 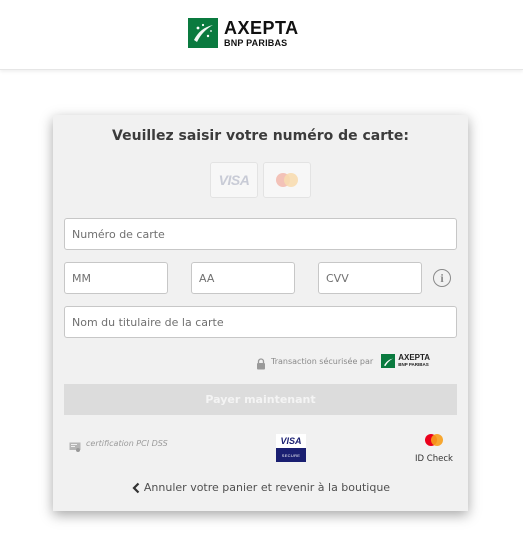 What do you see at coordinates (434, 440) in the screenshot?
I see `mastercard-idcheck-icon` at bounding box center [434, 440].